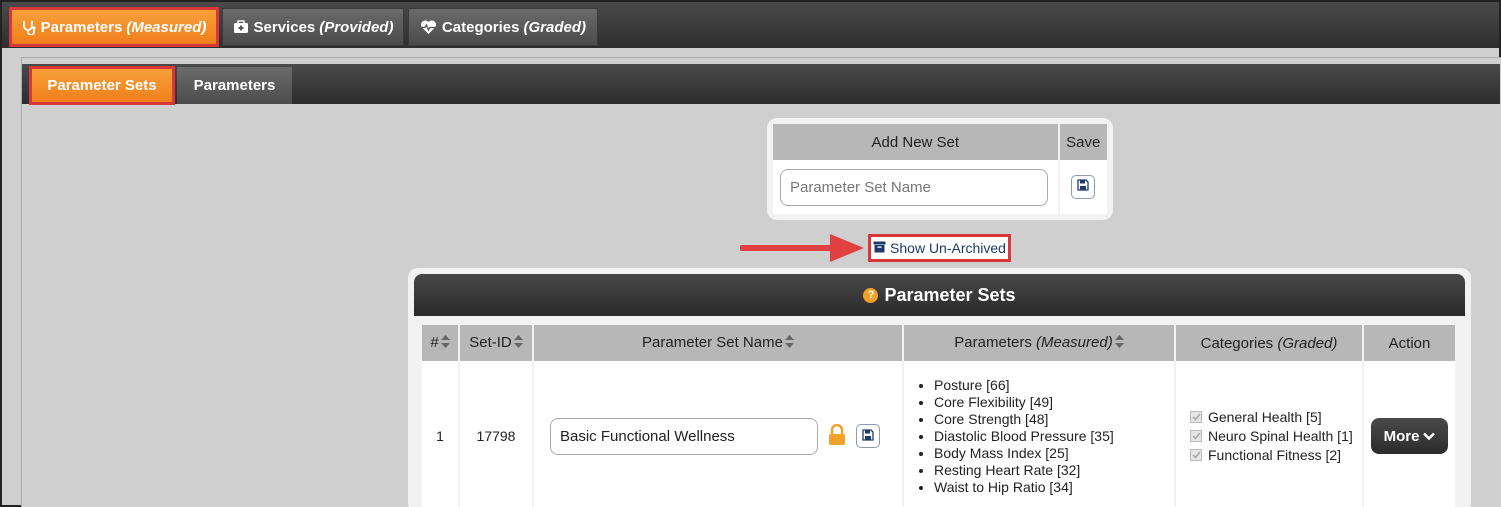  I want to click on save-cell, so click(1082, 187).